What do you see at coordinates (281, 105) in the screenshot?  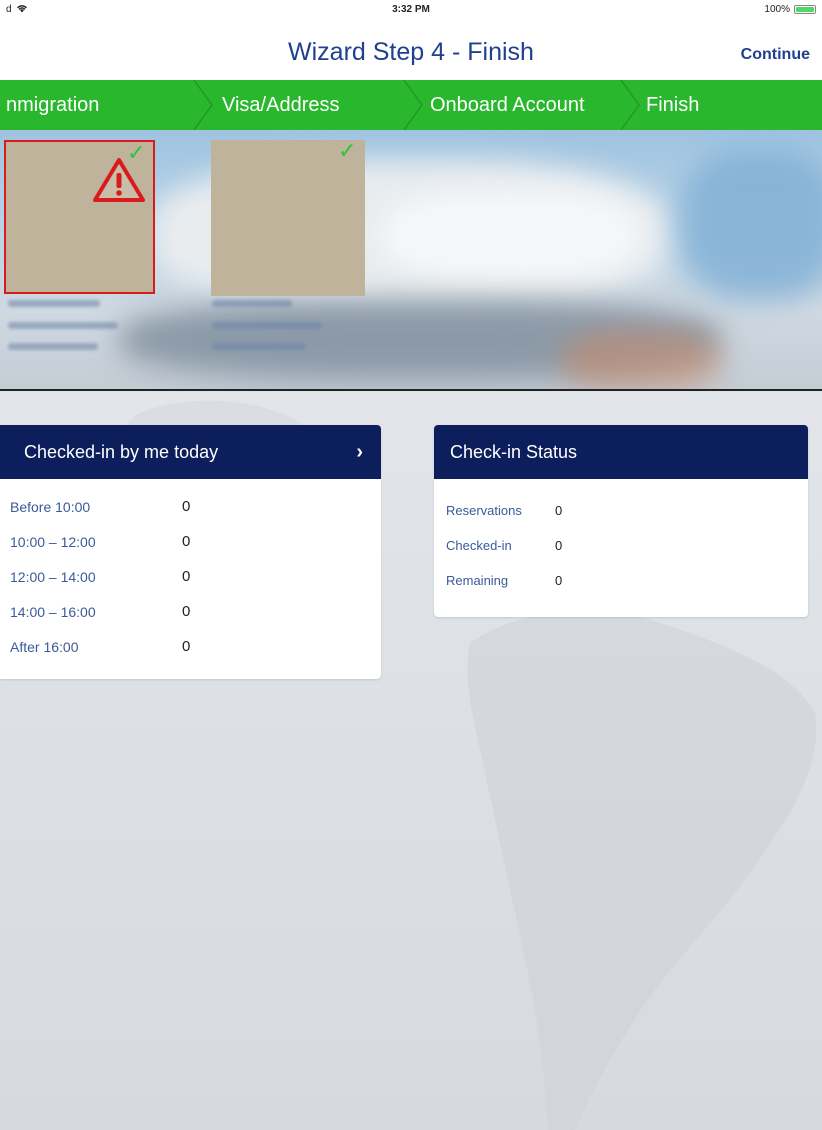 I see `step-label: Visa/Address` at bounding box center [281, 105].